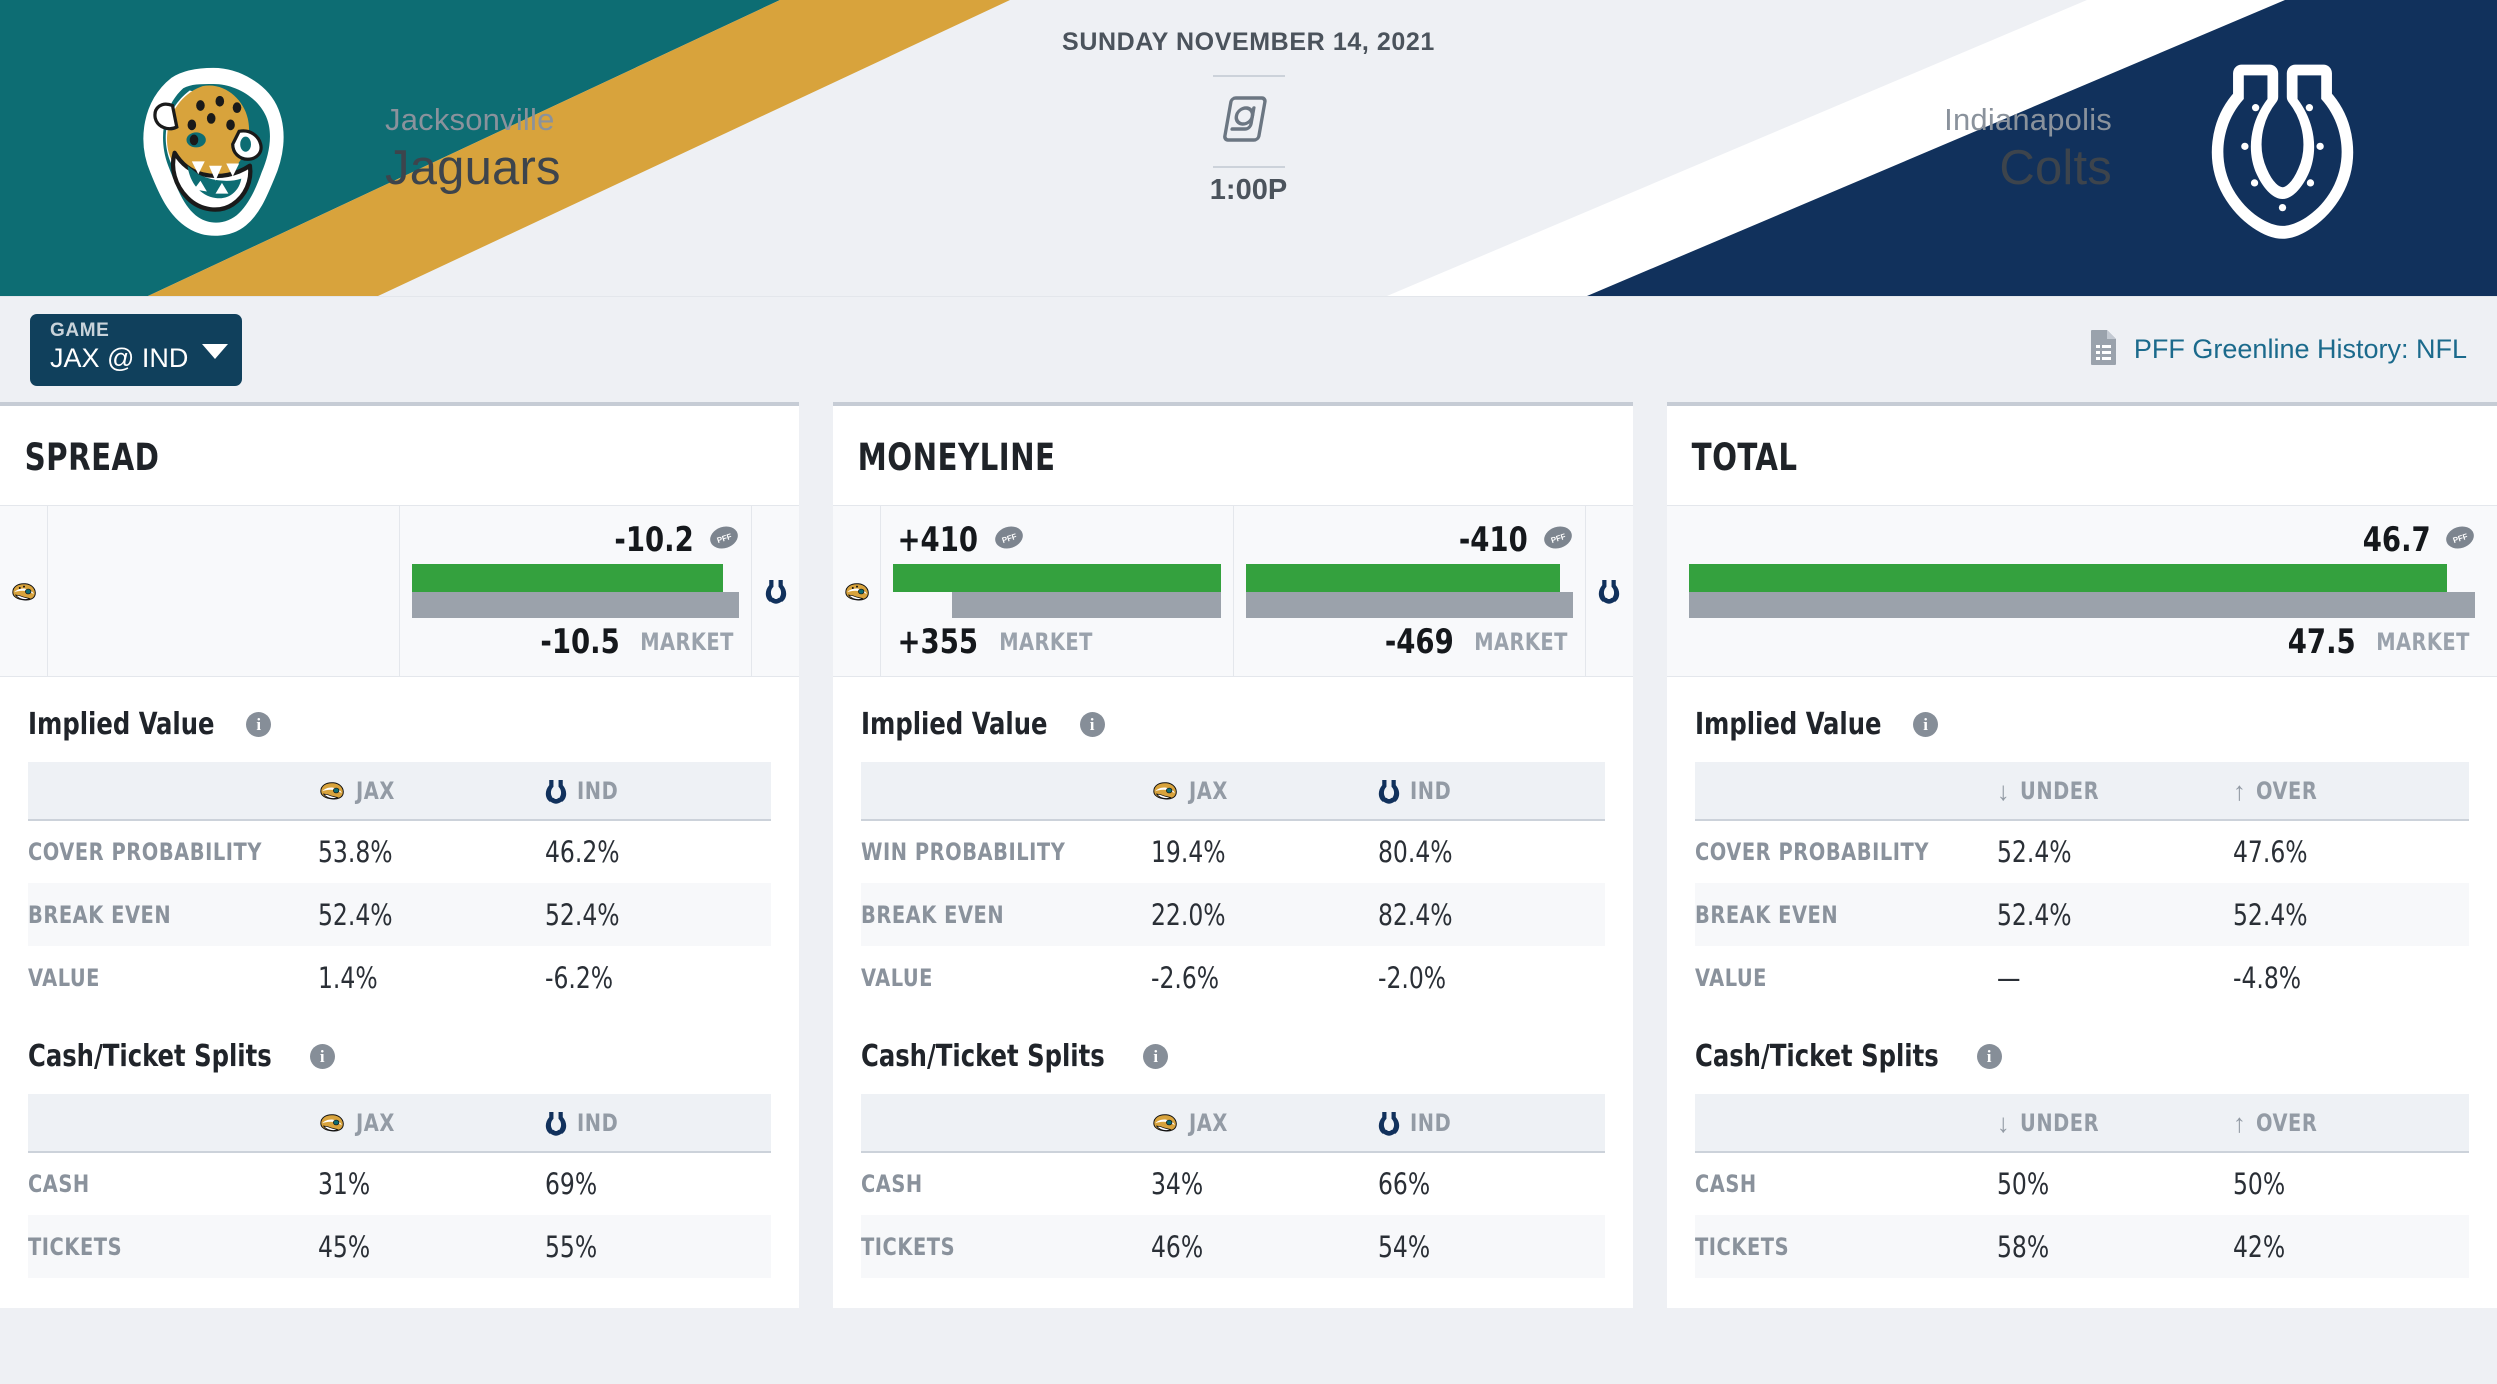 The image size is (2497, 1384). Describe the element at coordinates (1248, 121) in the screenshot. I see `at-symbol-icon` at that location.